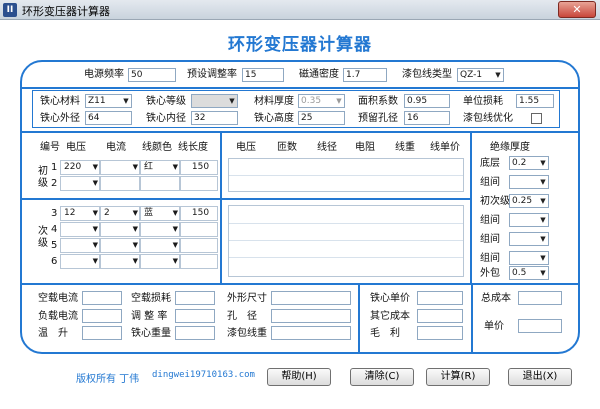 The image size is (600, 409). I want to click on app-title: 环形变压器计算器, so click(300, 45).